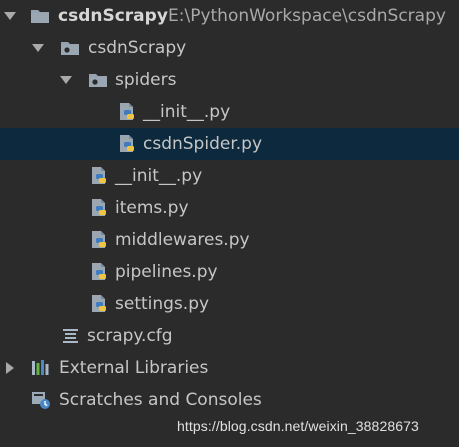 The height and width of the screenshot is (447, 459). I want to click on file-name: csdnSpider.py, so click(203, 144).